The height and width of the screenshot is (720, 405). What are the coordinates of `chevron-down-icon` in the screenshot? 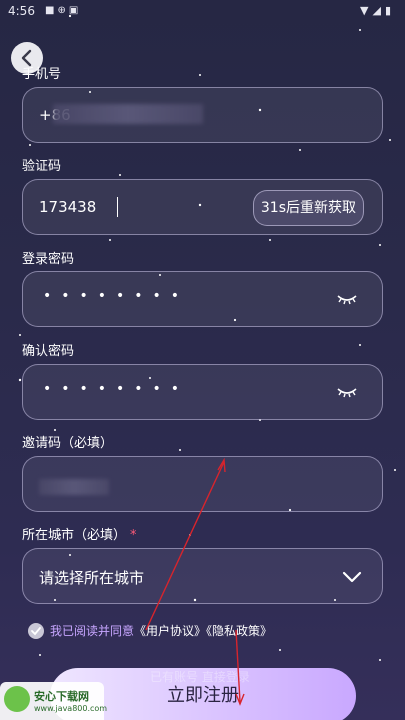 It's located at (352, 577).